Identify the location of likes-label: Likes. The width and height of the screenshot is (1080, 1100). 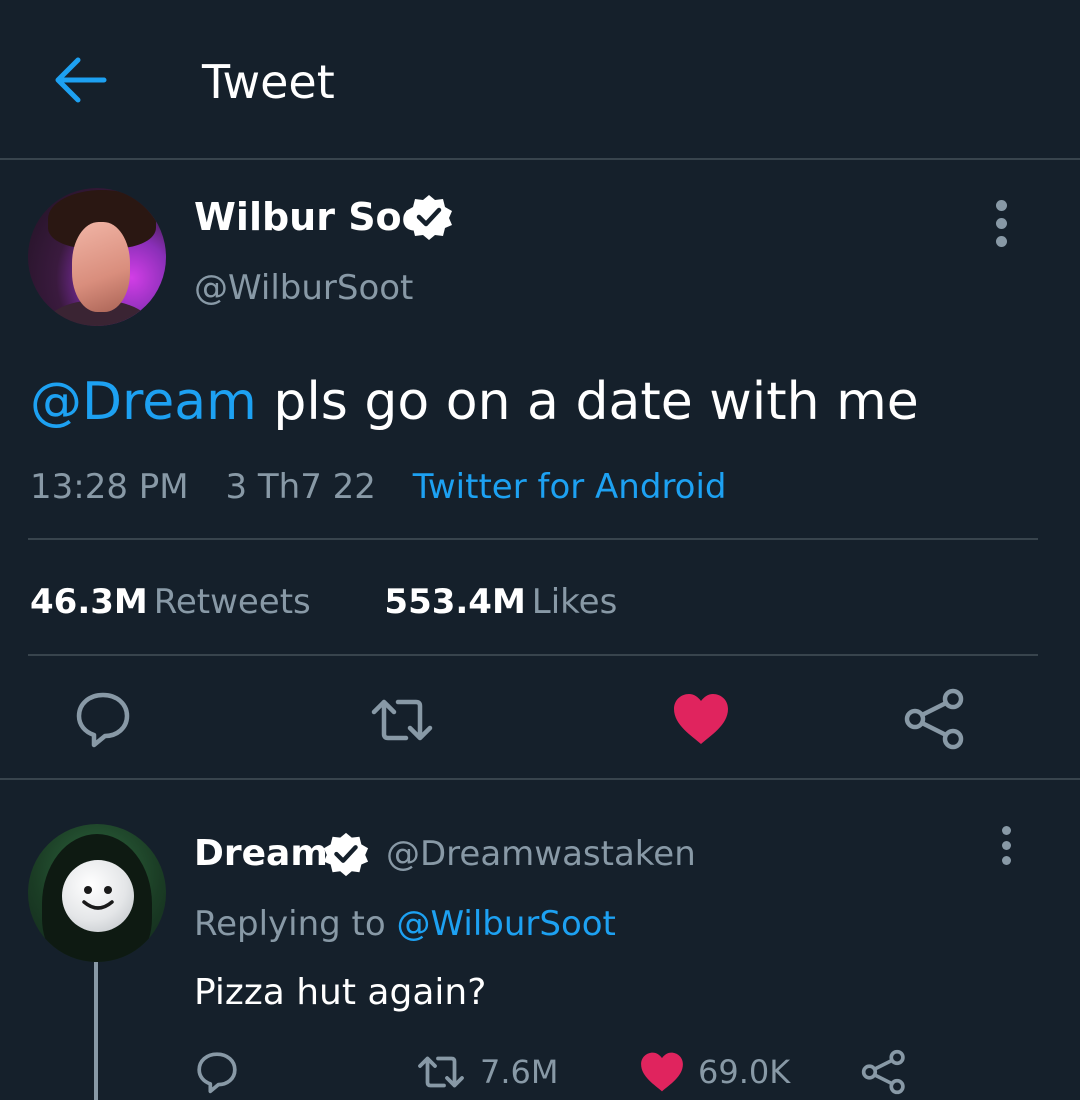
(574, 602).